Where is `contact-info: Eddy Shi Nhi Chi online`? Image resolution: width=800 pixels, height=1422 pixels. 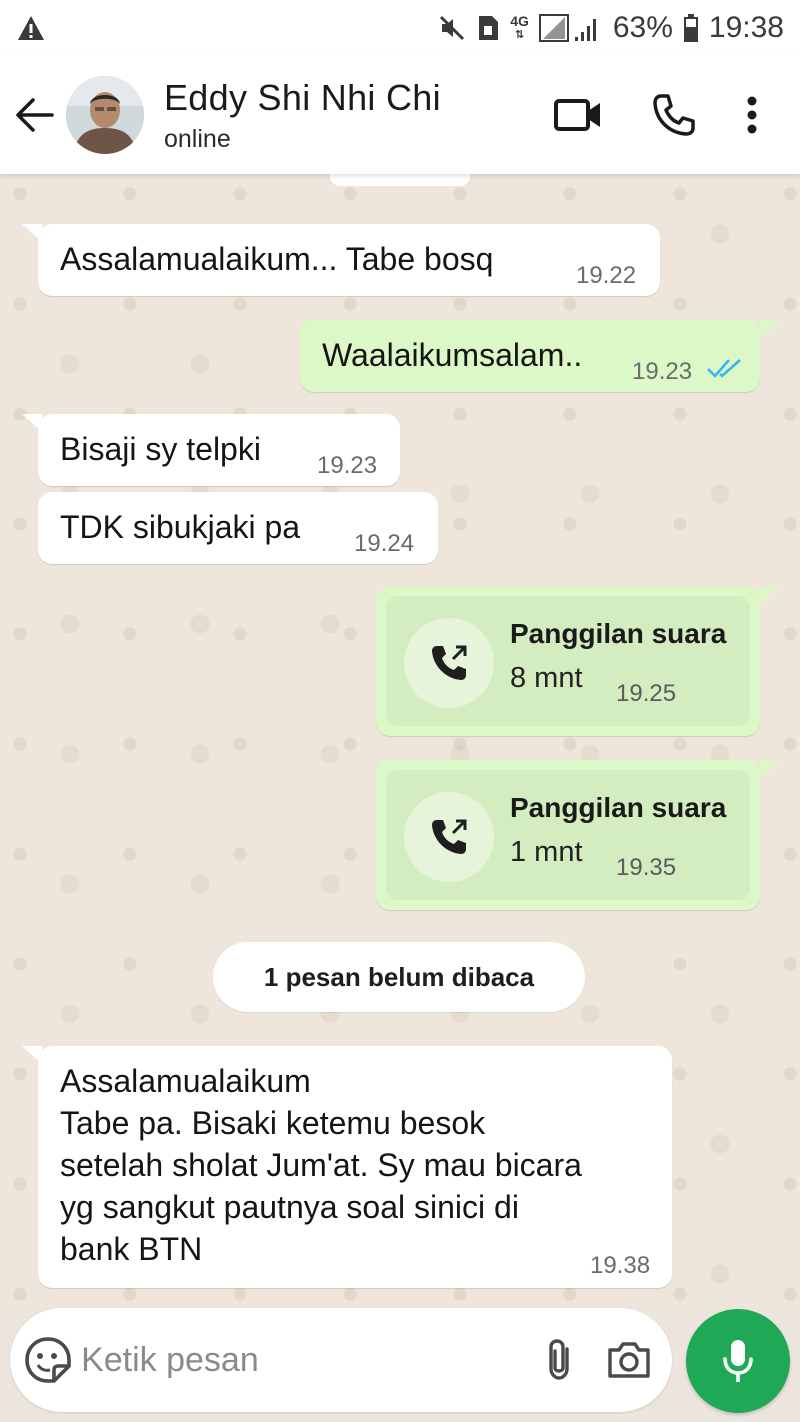 contact-info: Eddy Shi Nhi Chi online is located at coordinates (347, 115).